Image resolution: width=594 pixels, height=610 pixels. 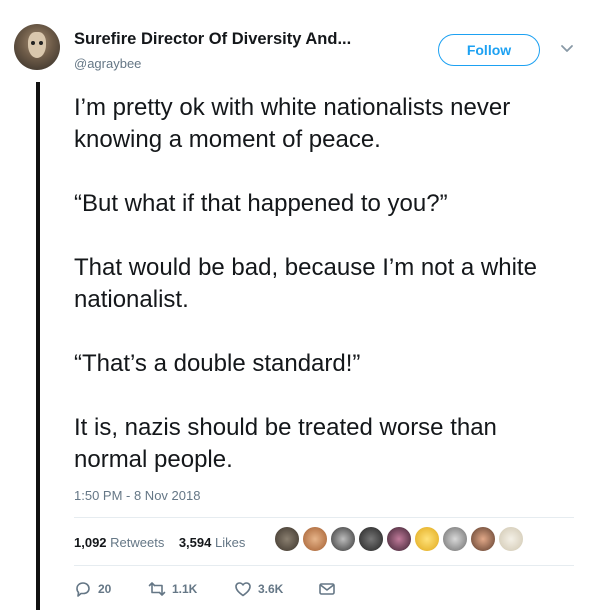 I want to click on reply-icon, so click(x=83, y=589).